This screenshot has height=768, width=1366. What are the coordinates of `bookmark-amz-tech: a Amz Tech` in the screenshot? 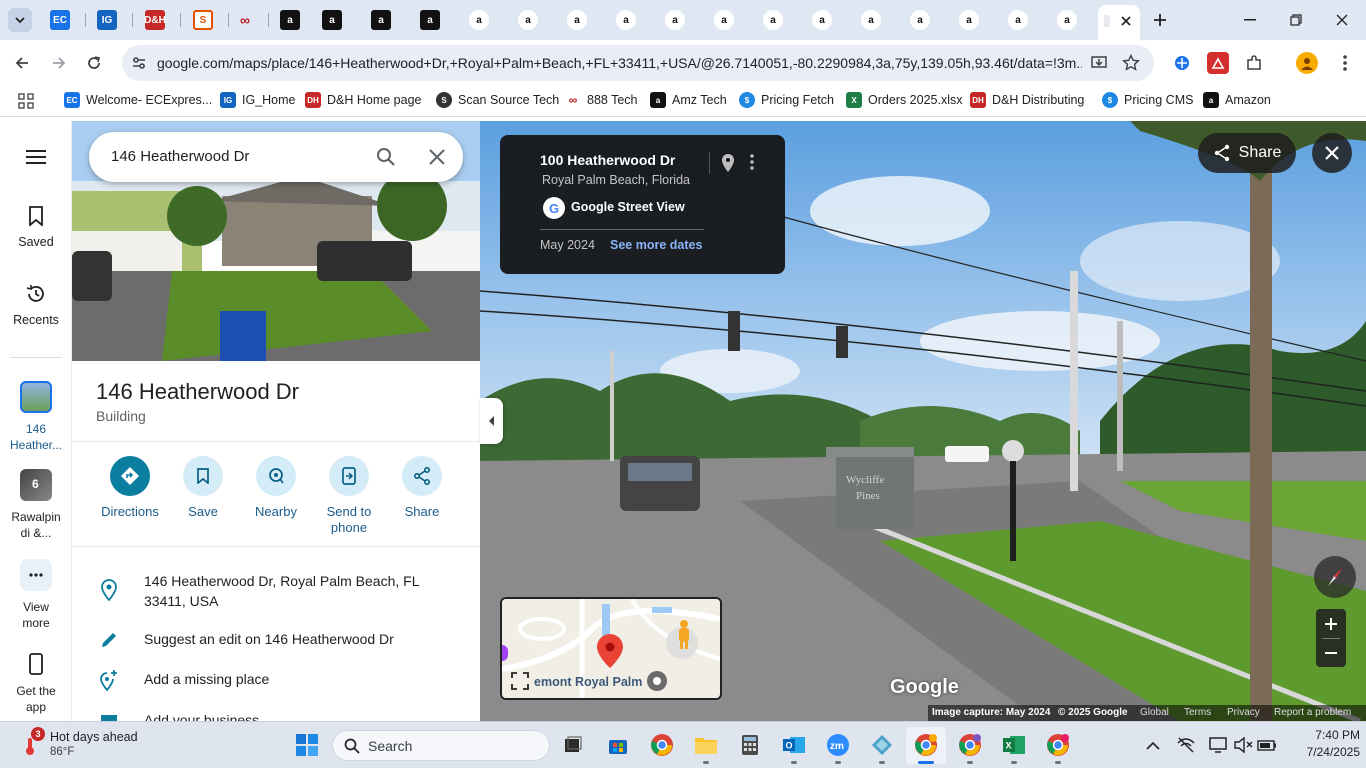 It's located at (688, 100).